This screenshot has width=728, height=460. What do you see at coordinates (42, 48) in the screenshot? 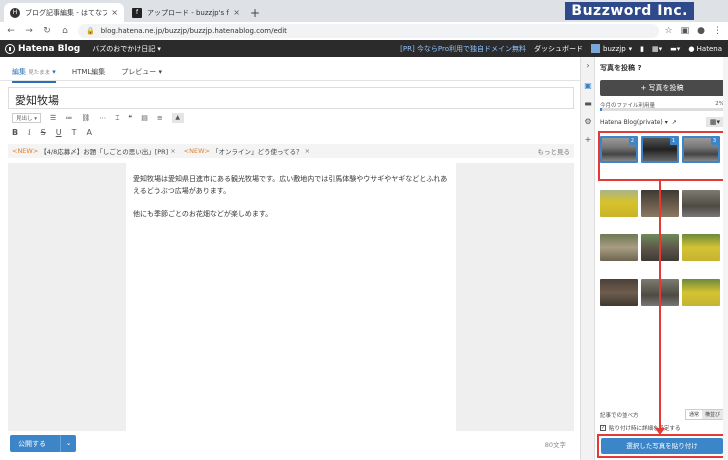
I see `hatena-blog-logo: Hatena Blog` at bounding box center [42, 48].